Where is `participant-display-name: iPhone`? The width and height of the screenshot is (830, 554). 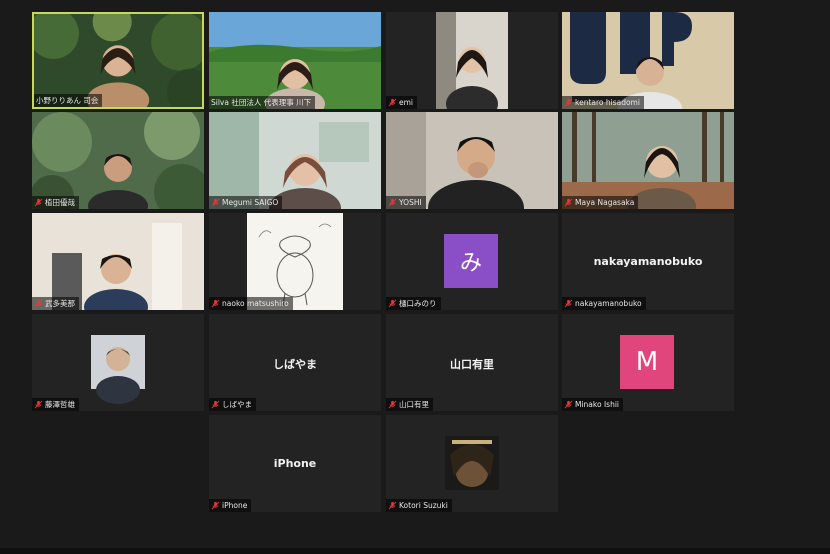
participant-display-name: iPhone is located at coordinates (295, 463).